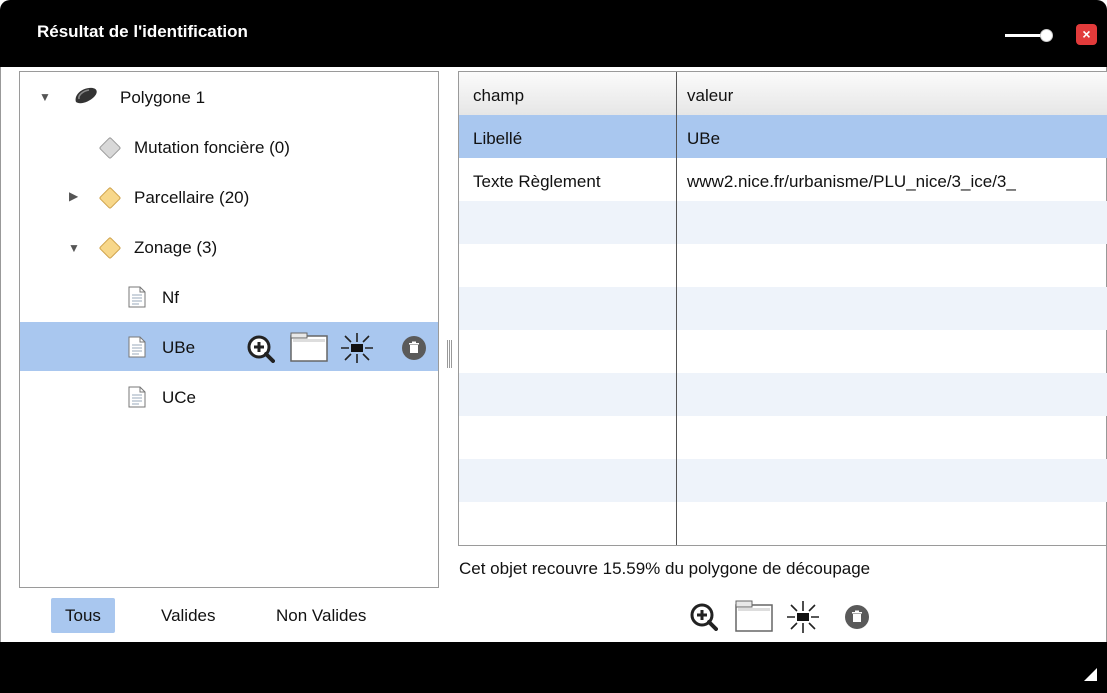 The height and width of the screenshot is (693, 1107). I want to click on global-actions, so click(780, 617).